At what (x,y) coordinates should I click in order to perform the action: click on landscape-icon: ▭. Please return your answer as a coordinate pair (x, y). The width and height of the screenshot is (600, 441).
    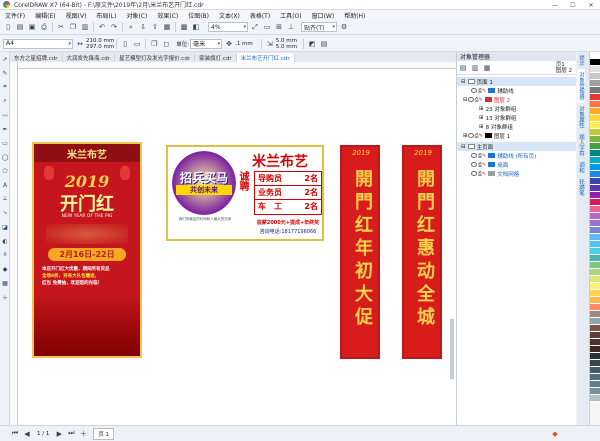
    Looking at the image, I should click on (137, 44).